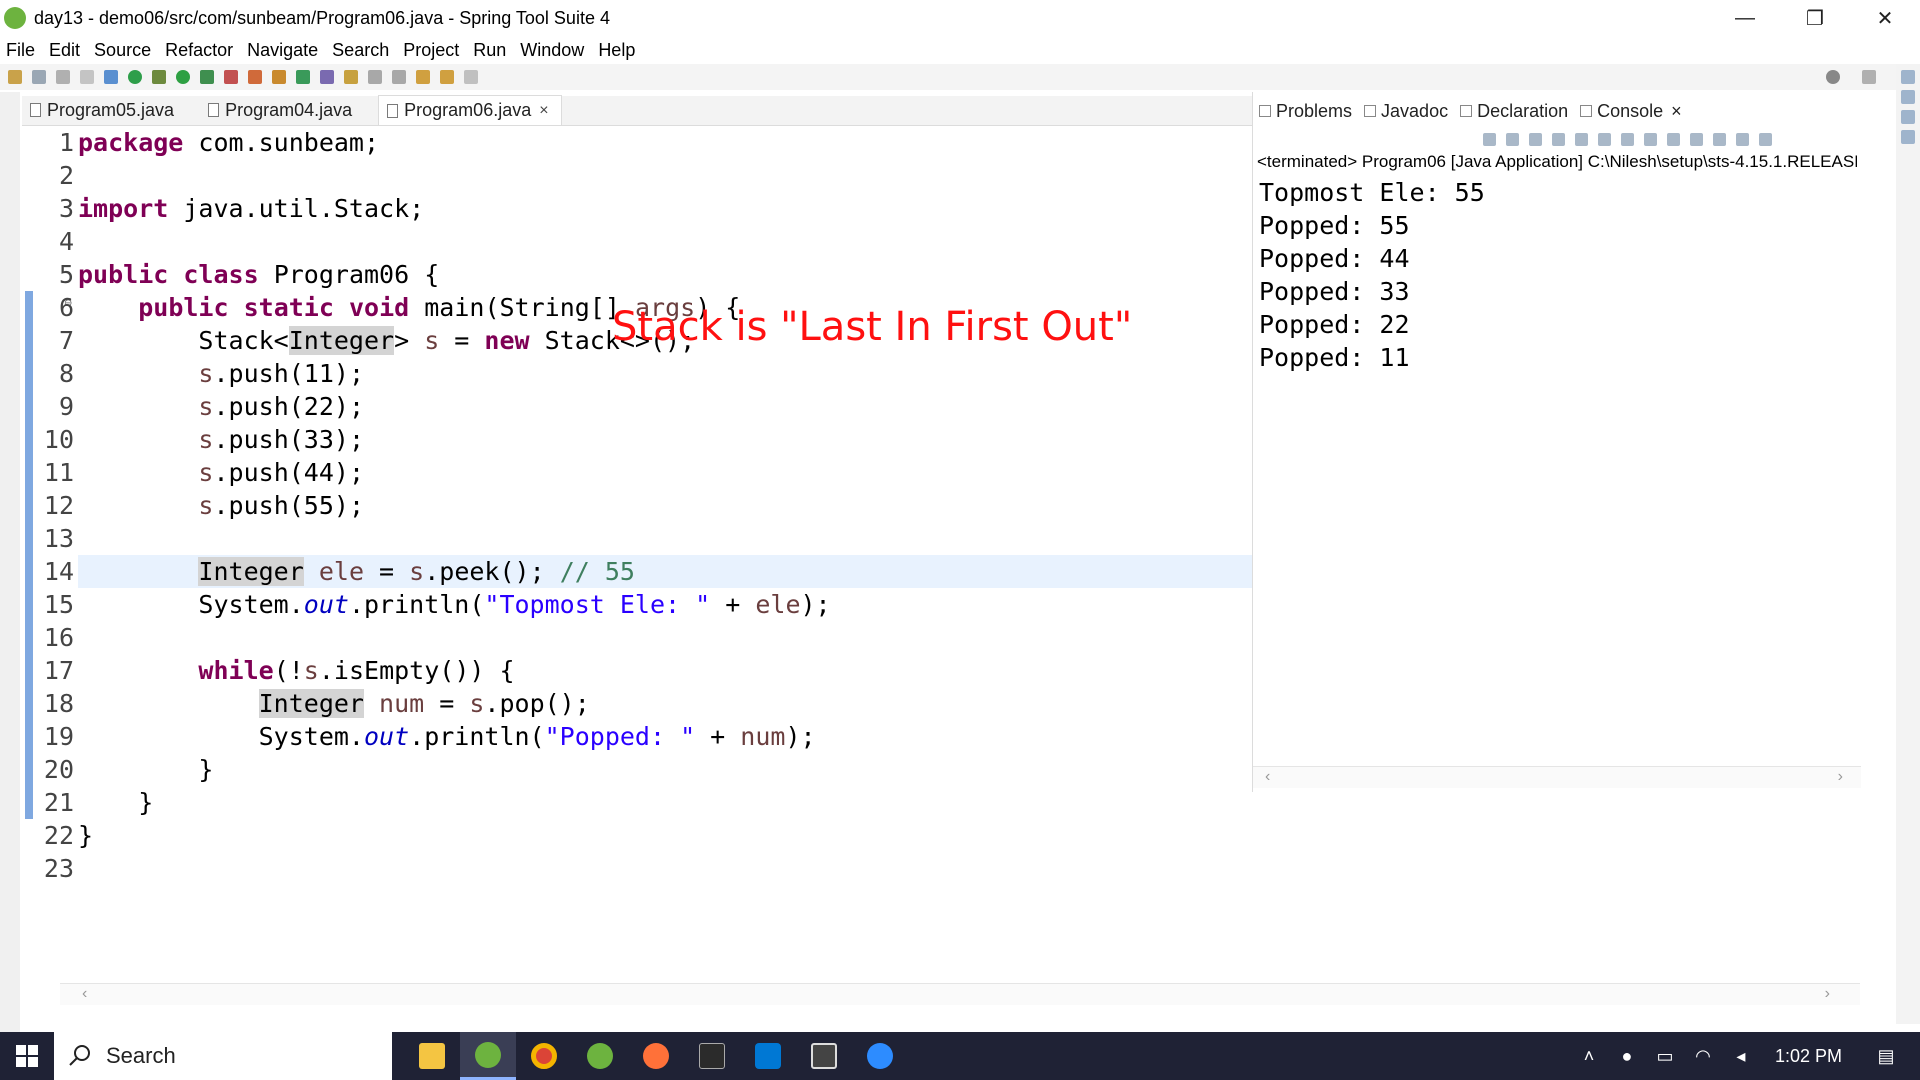 The image size is (1920, 1080). I want to click on pin-icon, so click(1696, 139).